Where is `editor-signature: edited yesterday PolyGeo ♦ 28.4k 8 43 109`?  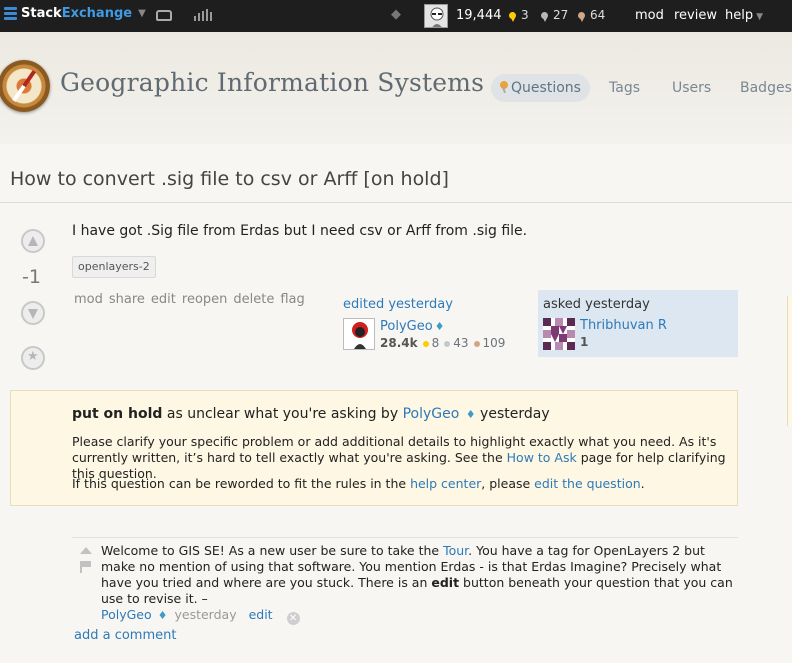 editor-signature: edited yesterday PolyGeo ♦ 28.4k 8 43 109 is located at coordinates (438, 326).